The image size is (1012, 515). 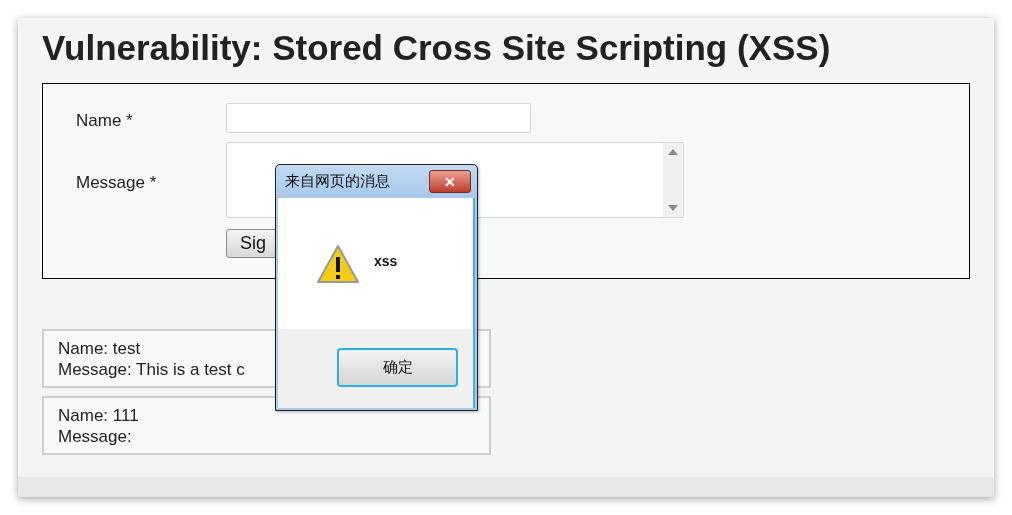 I want to click on scroll-down-icon, so click(x=673, y=207).